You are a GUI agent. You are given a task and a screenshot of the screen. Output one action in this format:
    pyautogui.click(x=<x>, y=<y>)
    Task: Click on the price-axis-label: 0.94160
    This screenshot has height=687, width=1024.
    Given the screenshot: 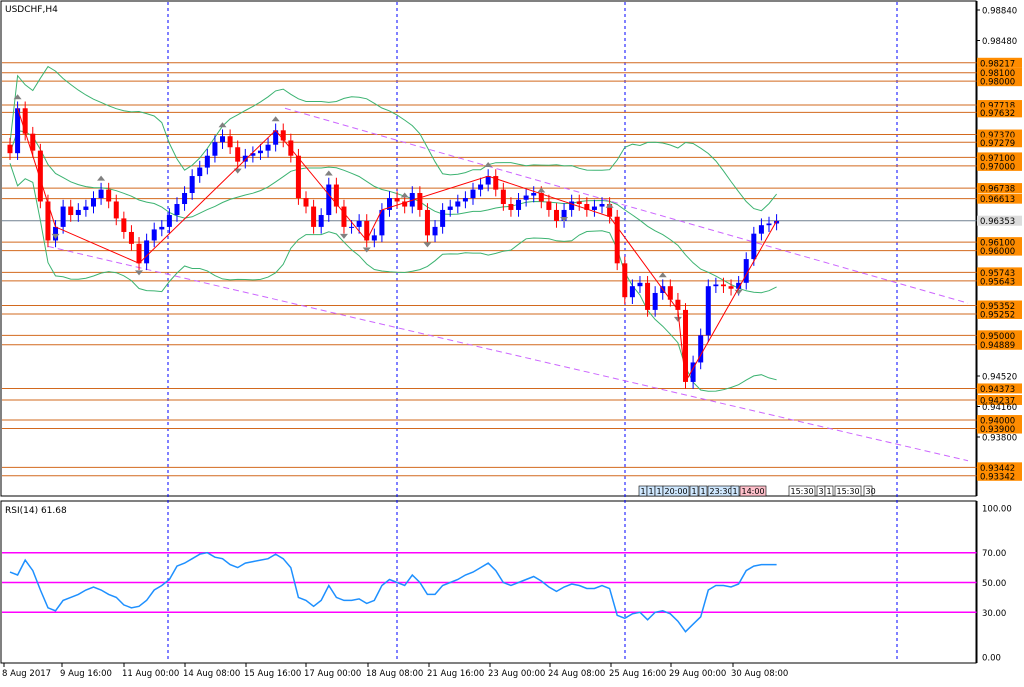 What is the action you would take?
    pyautogui.click(x=999, y=408)
    